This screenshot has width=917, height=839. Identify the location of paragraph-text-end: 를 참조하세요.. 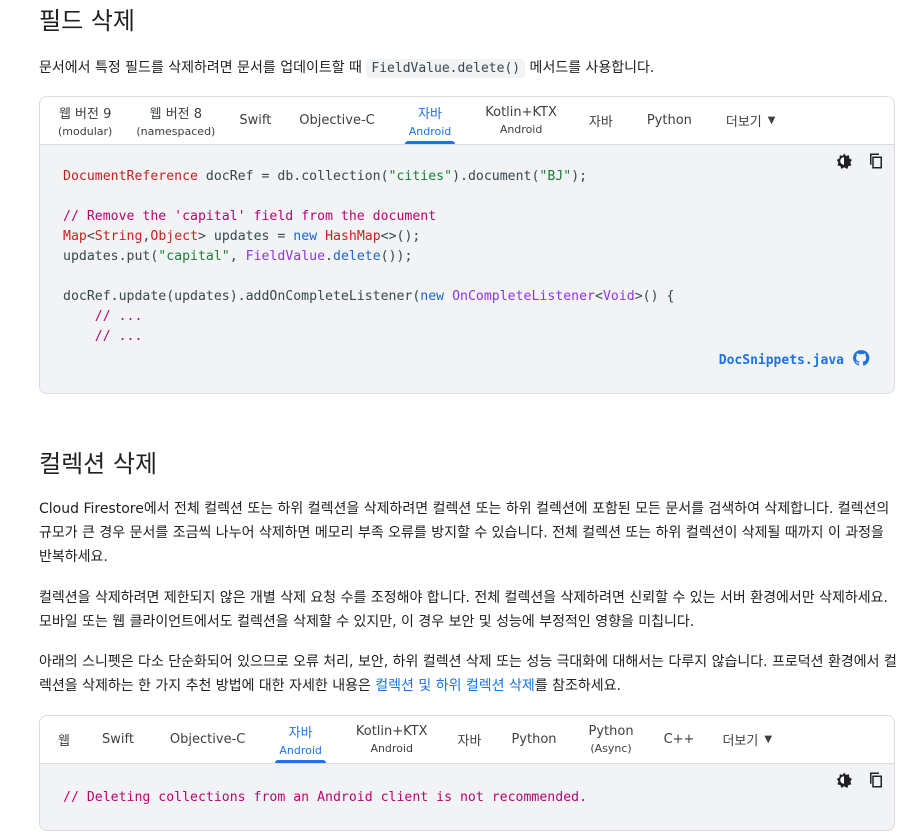
(577, 686).